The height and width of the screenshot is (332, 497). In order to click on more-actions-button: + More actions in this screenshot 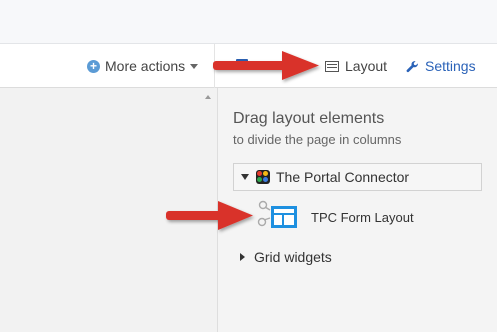, I will do `click(143, 66)`.